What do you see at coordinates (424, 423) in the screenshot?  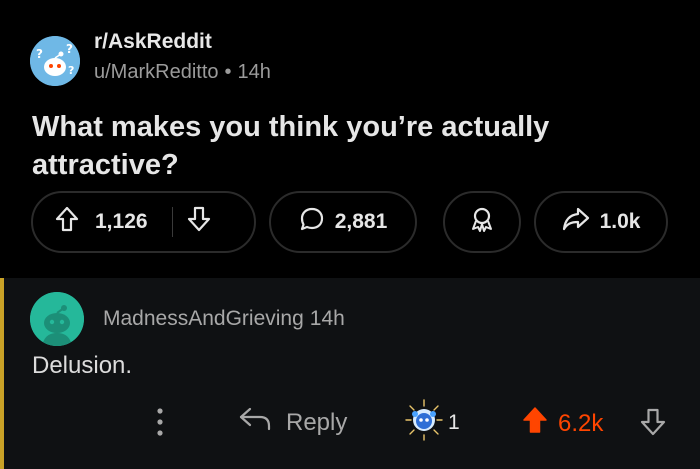 I see `award-gift-icon` at bounding box center [424, 423].